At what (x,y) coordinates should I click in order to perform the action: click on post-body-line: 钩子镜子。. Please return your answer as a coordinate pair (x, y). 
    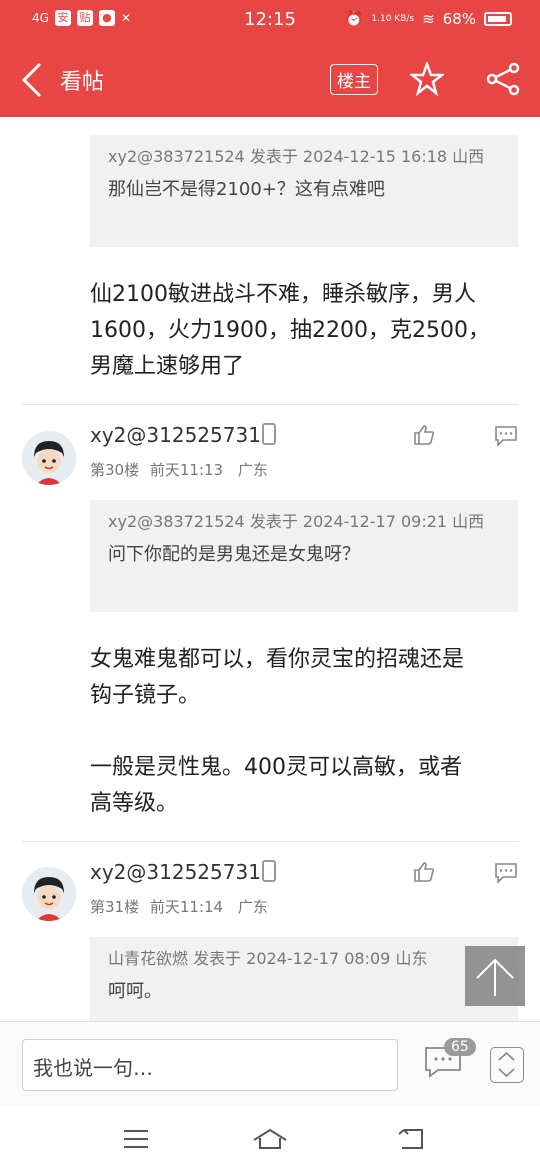
    Looking at the image, I should click on (145, 695).